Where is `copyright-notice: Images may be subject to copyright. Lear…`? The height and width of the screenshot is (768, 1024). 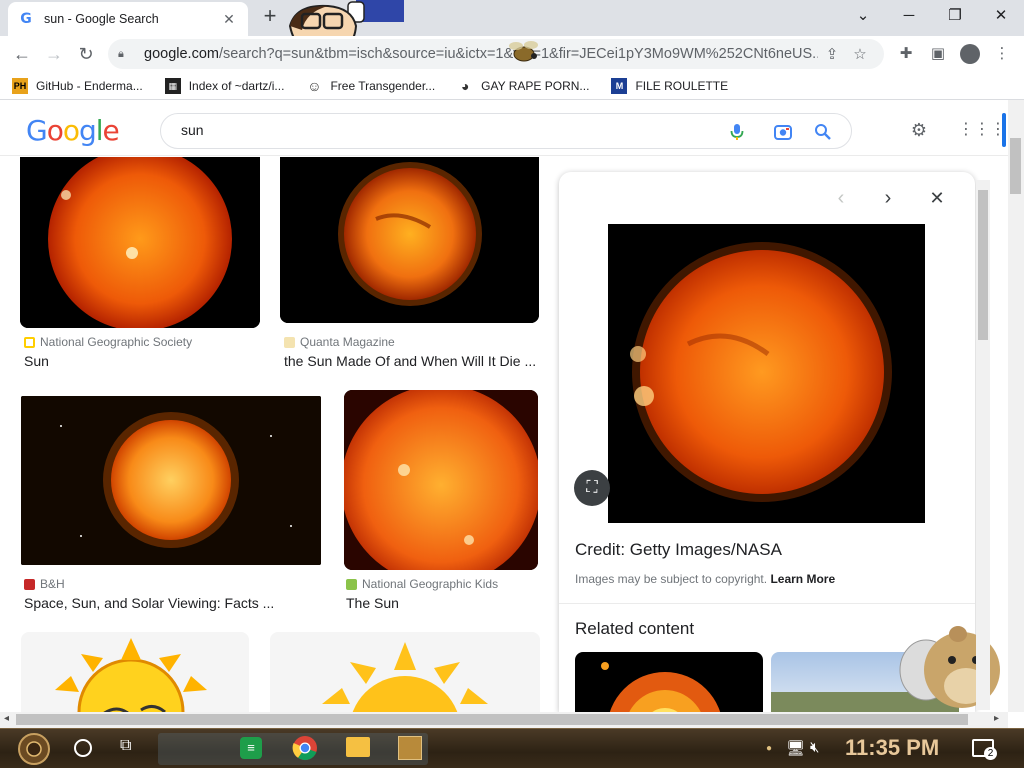
copyright-notice: Images may be subject to copyright. Lear… is located at coordinates (705, 579).